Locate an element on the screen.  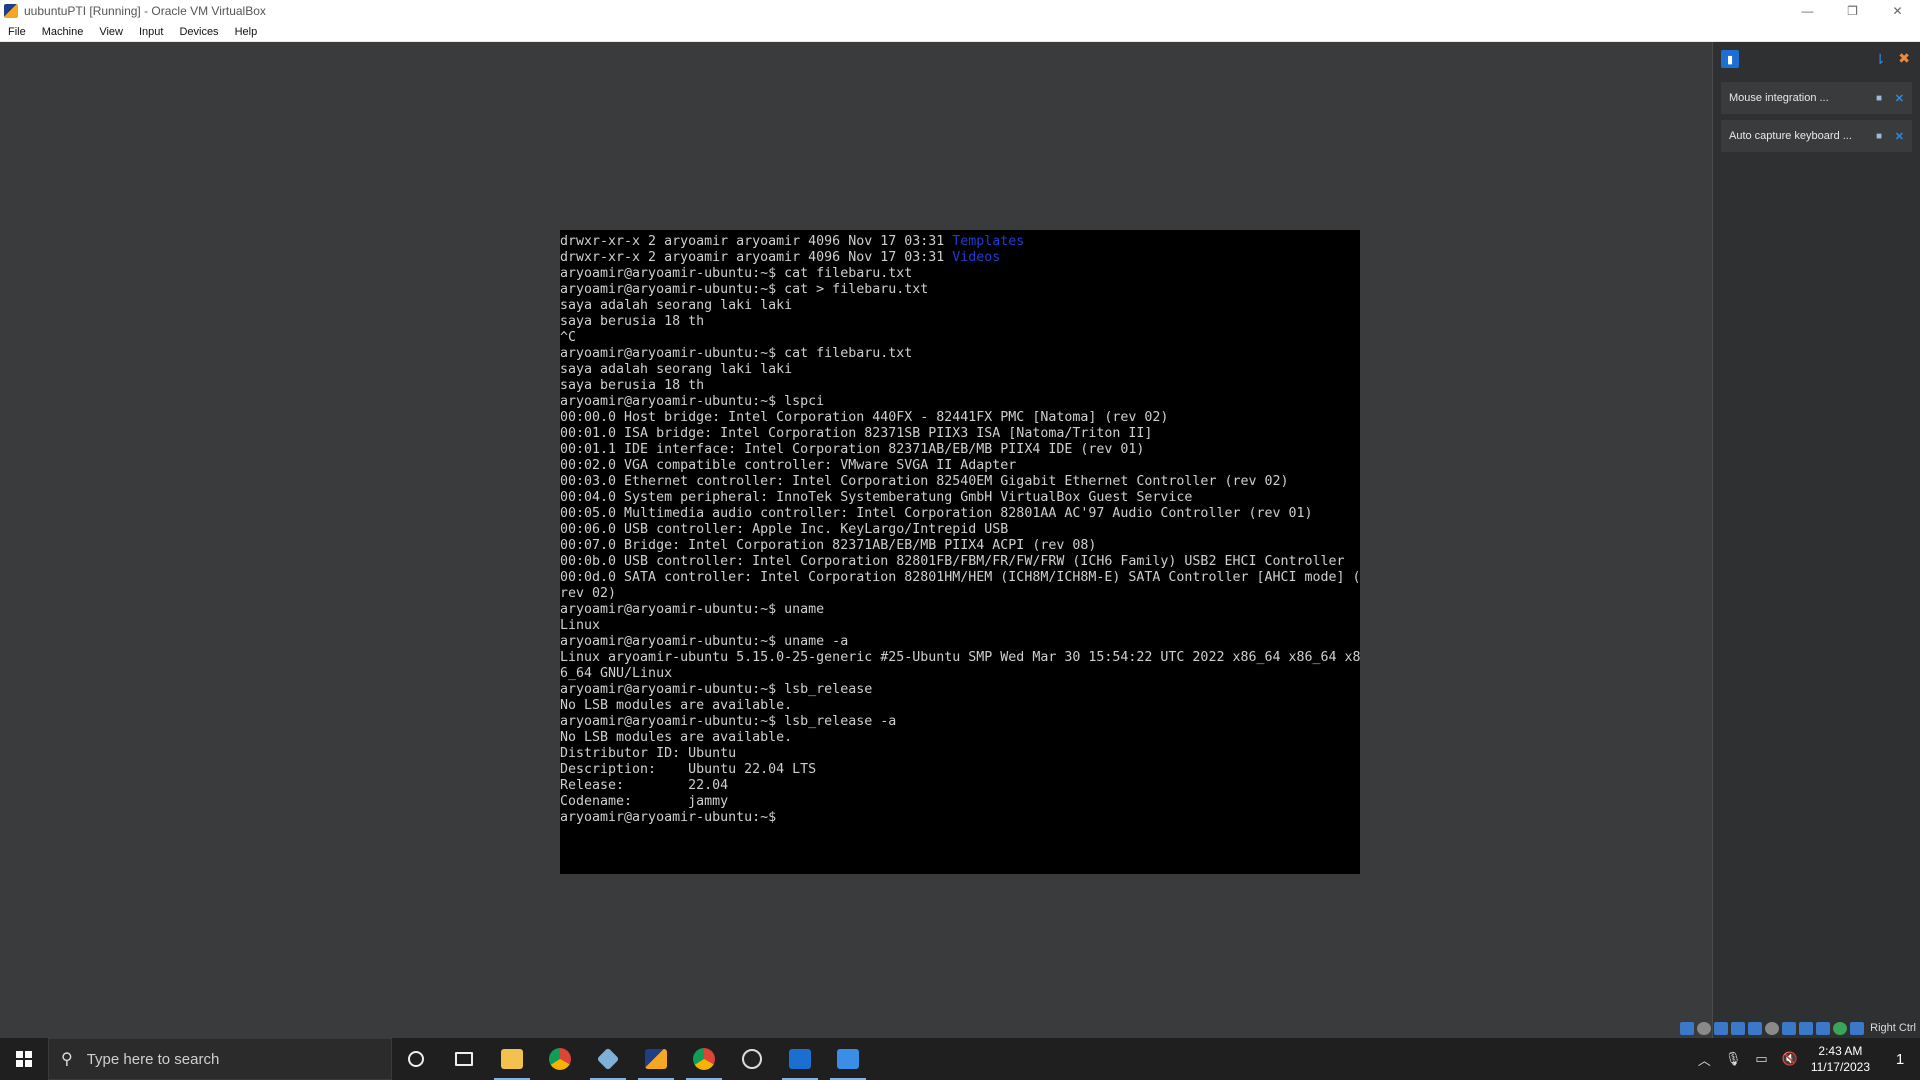
notification-count: 1 is located at coordinates (1900, 1059).